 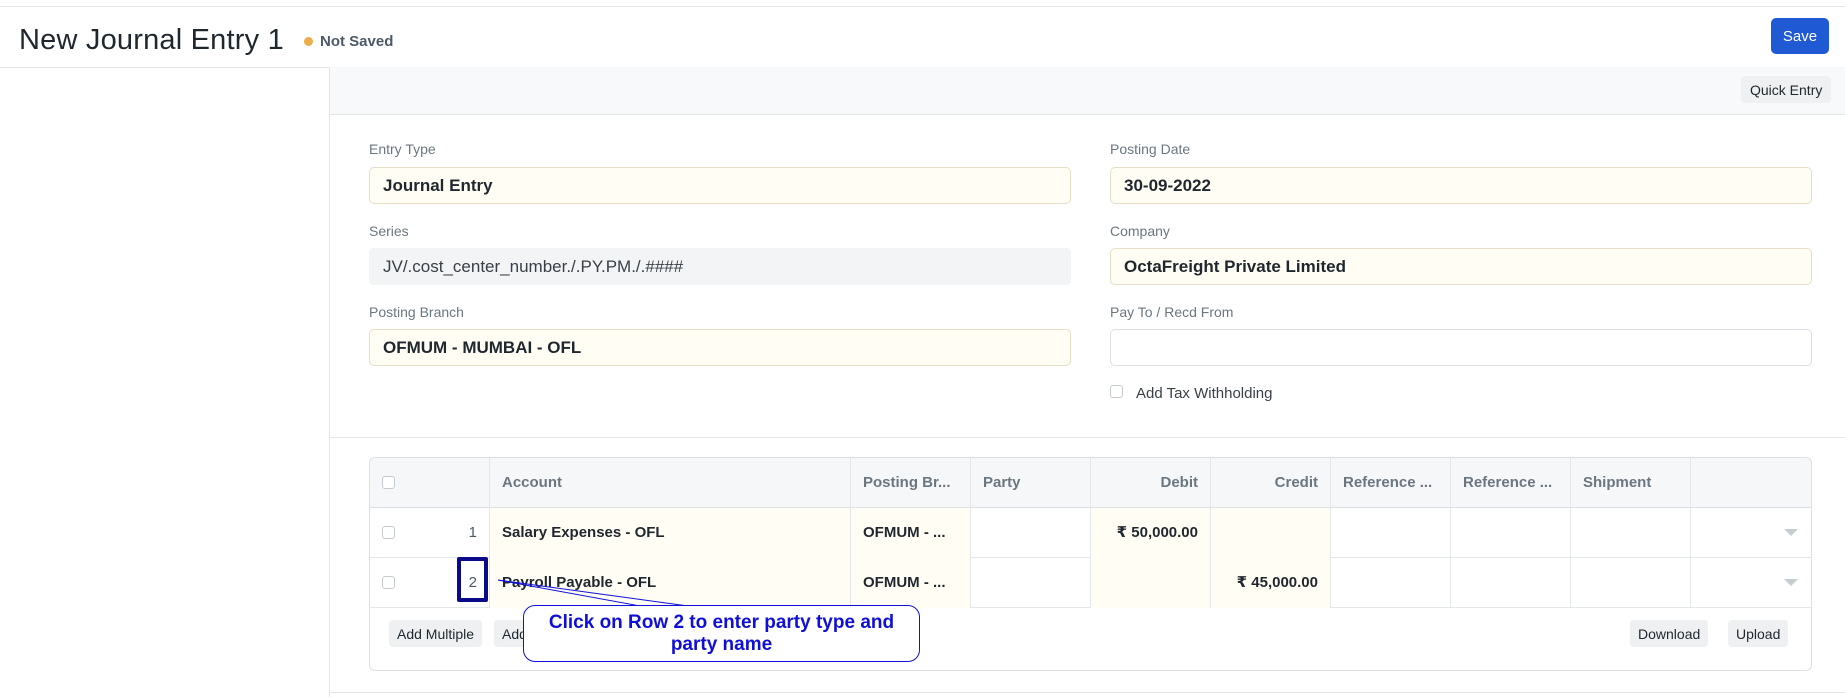 What do you see at coordinates (1786, 89) in the screenshot?
I see `quick-entry-button: Quick Entry` at bounding box center [1786, 89].